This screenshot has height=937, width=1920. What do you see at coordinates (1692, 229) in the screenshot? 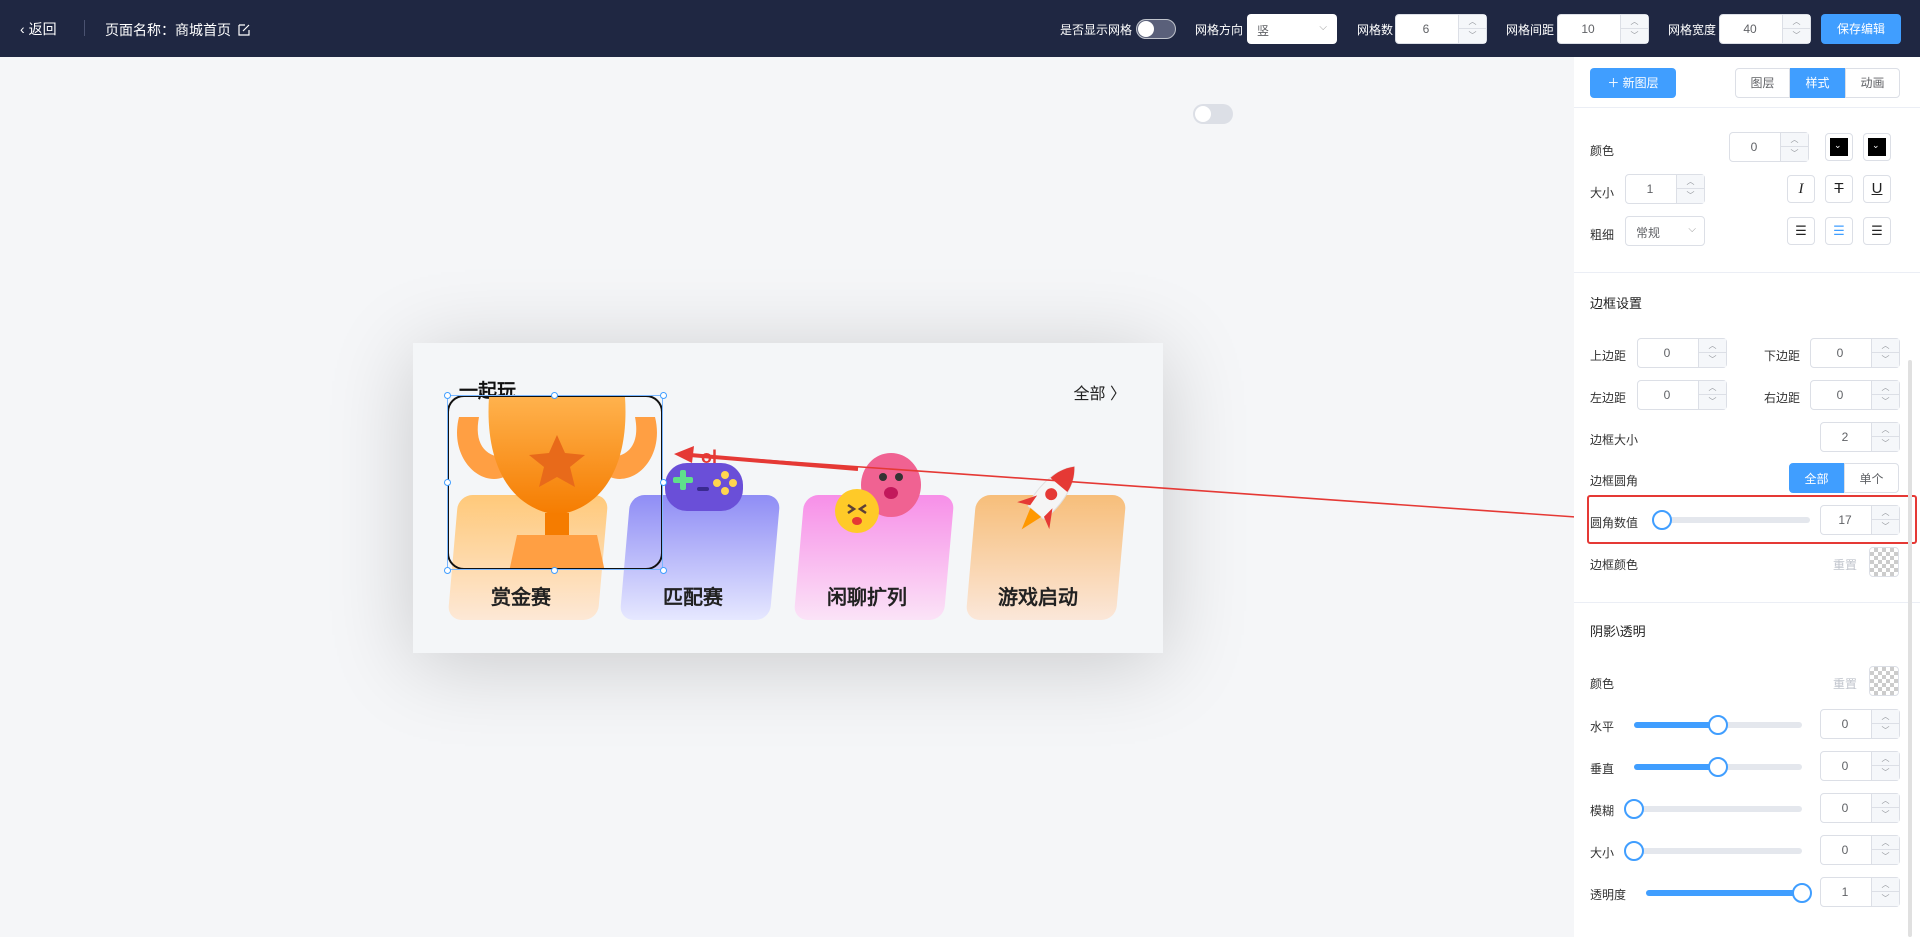
I see `chevron-down-icon: ⌵` at bounding box center [1692, 229].